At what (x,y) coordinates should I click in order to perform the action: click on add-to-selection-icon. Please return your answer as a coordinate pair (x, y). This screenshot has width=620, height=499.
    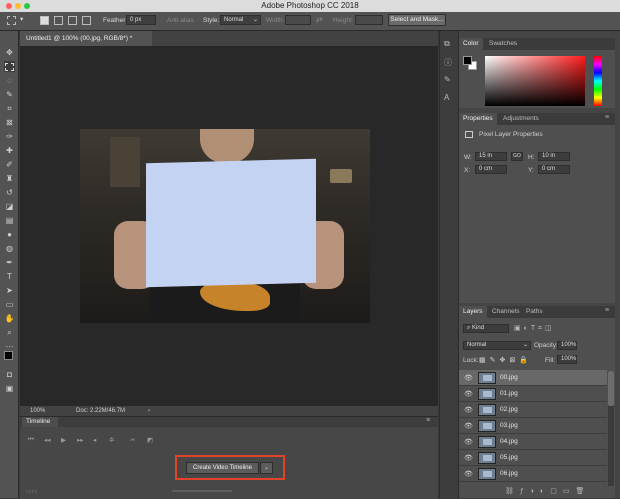
    Looking at the image, I should click on (58, 20).